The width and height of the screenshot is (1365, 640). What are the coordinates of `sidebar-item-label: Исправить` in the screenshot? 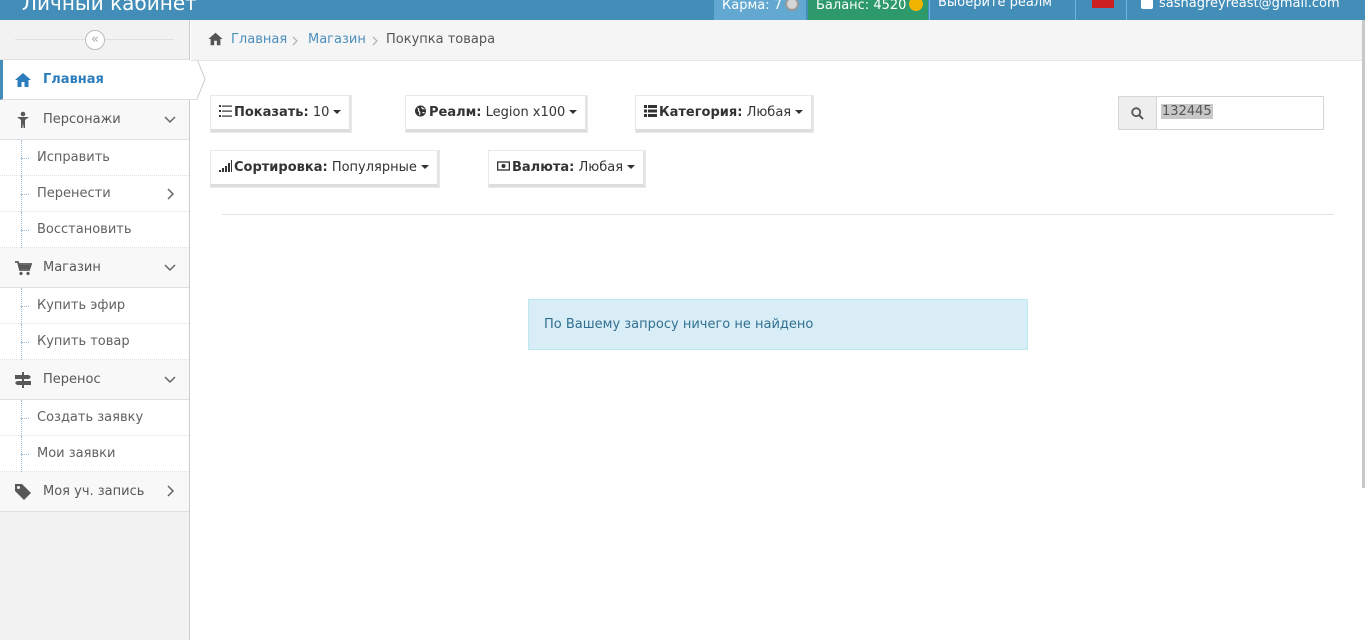 It's located at (73, 157).